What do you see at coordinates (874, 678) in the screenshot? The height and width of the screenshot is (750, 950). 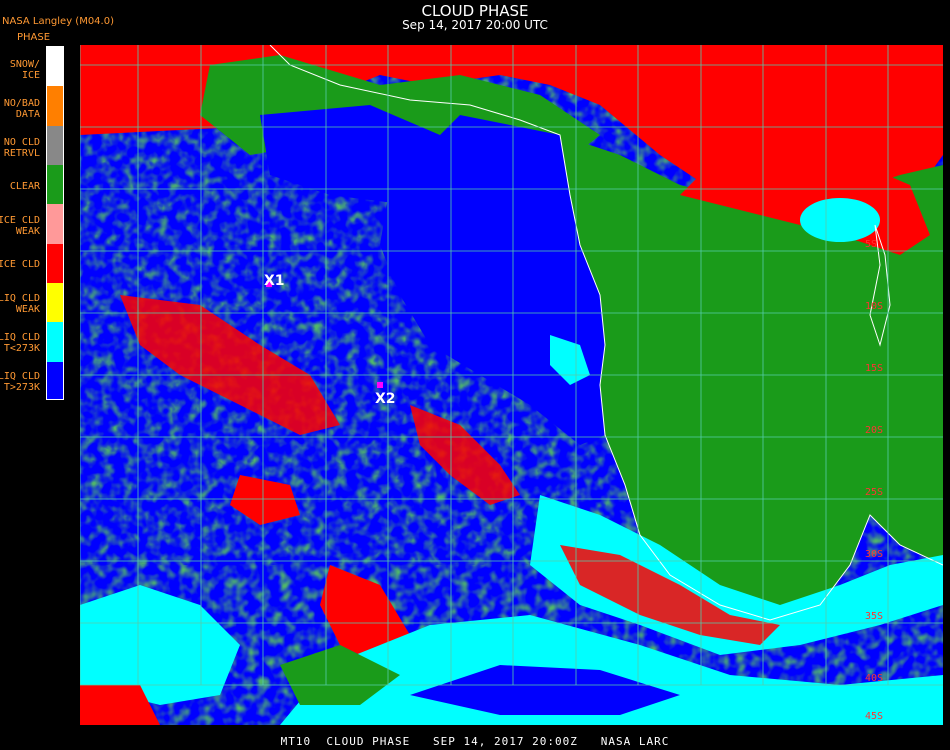 I see `lat-label: 40S` at bounding box center [874, 678].